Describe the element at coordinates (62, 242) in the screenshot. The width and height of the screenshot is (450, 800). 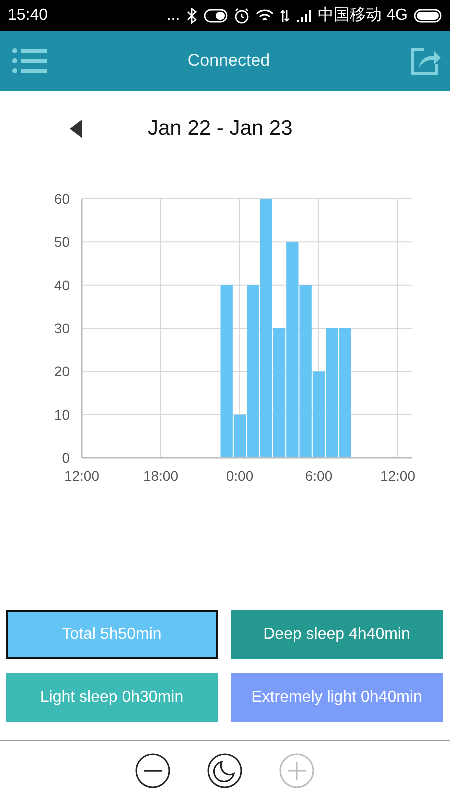
I see `y-tick-label: 50` at that location.